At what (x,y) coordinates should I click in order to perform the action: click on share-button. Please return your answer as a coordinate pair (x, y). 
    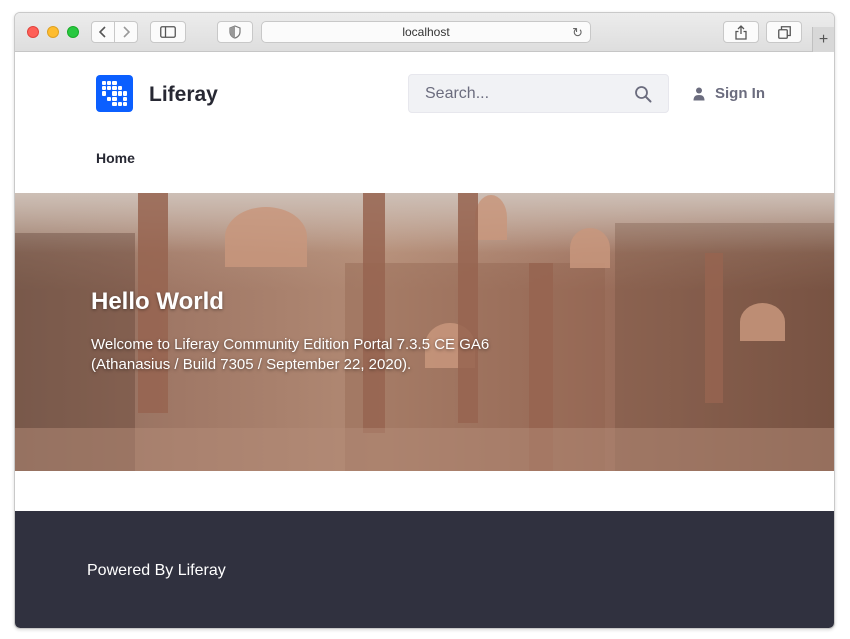
    Looking at the image, I should click on (741, 32).